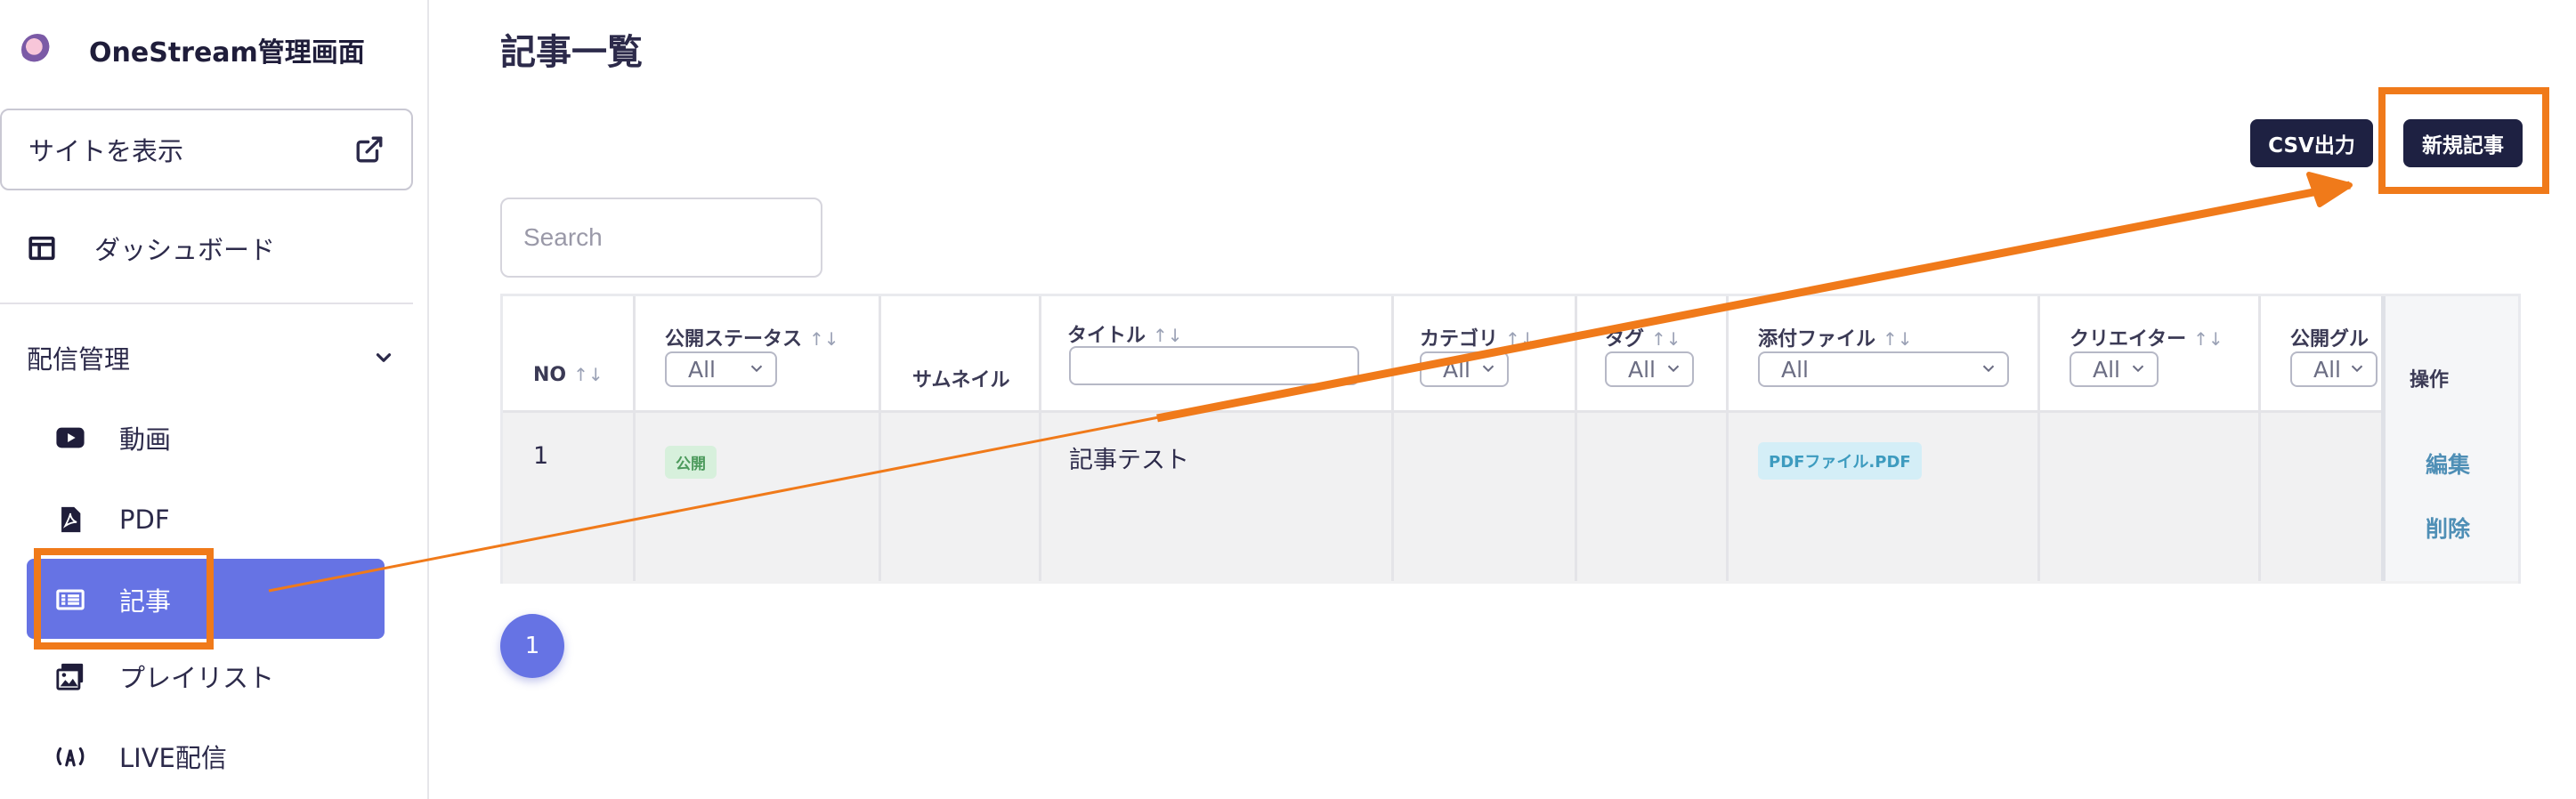  I want to click on th-actions-label: 操作, so click(2430, 380).